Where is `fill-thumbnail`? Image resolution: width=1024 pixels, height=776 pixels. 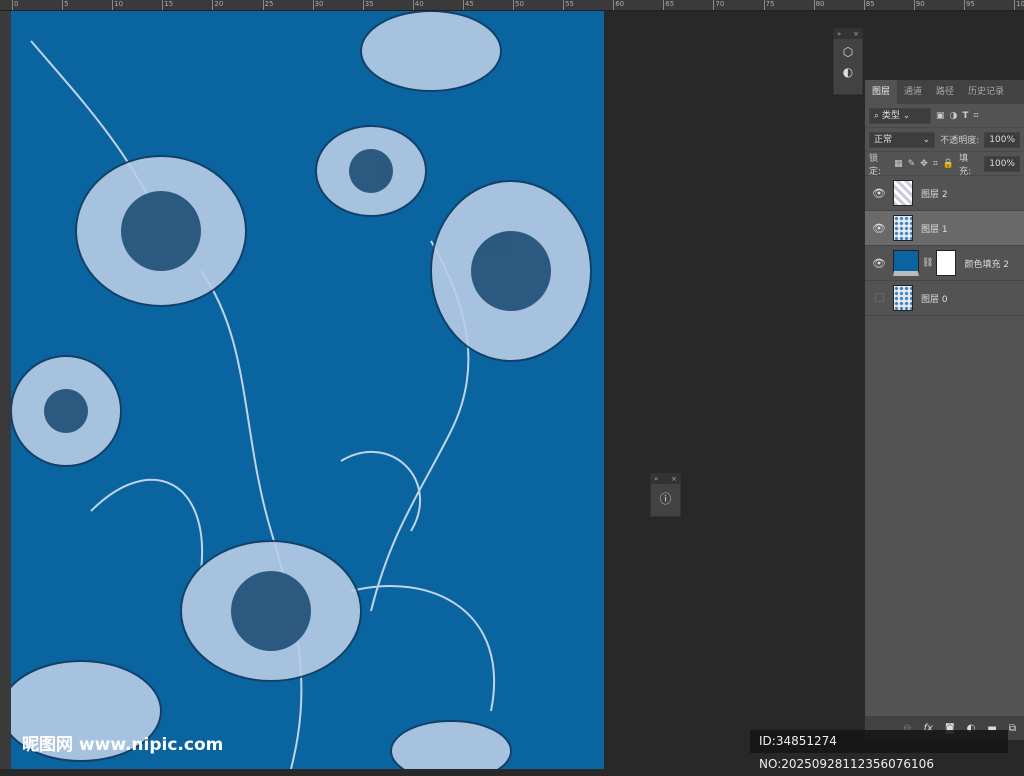 fill-thumbnail is located at coordinates (906, 263).